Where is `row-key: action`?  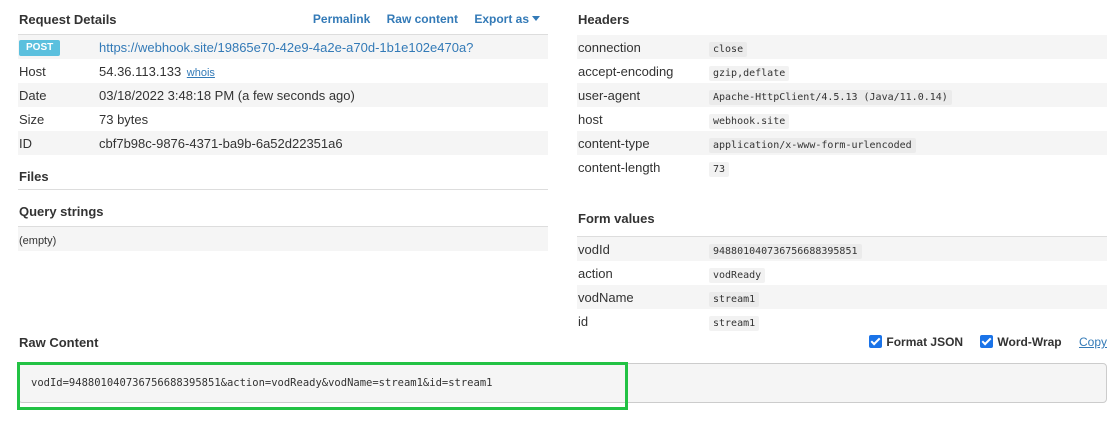 row-key: action is located at coordinates (595, 273).